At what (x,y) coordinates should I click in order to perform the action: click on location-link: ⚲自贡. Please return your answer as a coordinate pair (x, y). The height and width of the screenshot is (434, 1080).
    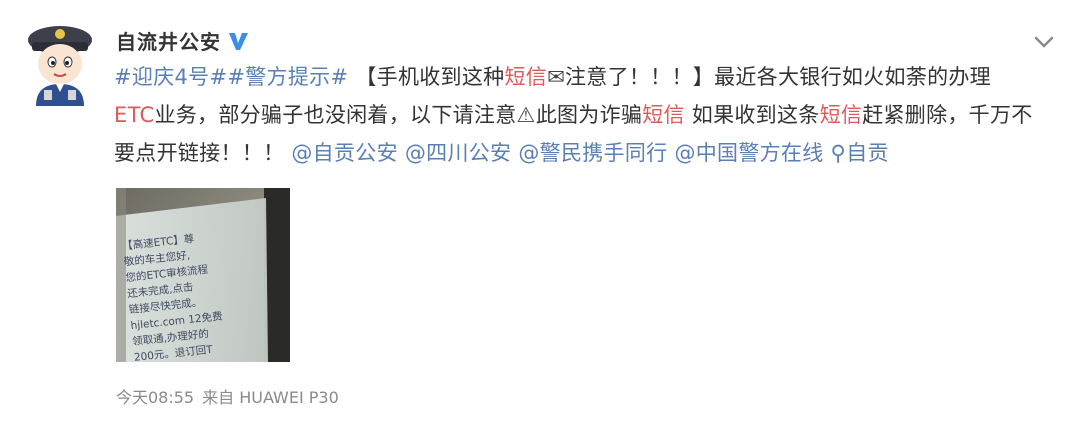
    Looking at the image, I should click on (860, 153).